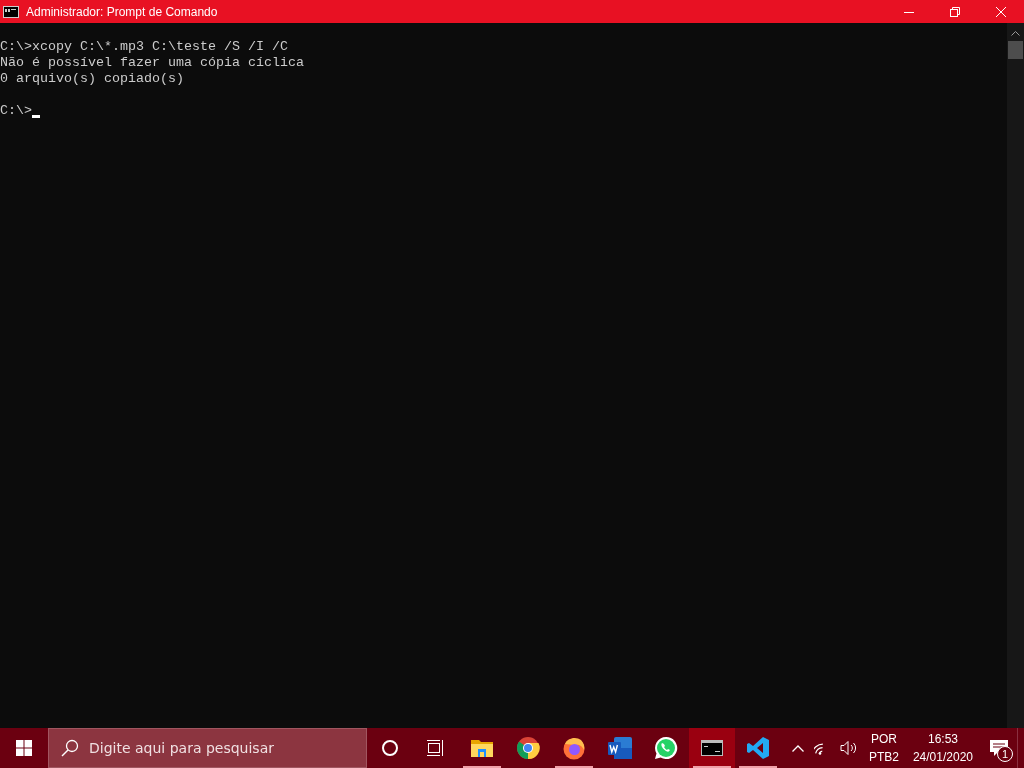 The height and width of the screenshot is (768, 1024). Describe the element at coordinates (620, 748) in the screenshot. I see `document-icon` at that location.